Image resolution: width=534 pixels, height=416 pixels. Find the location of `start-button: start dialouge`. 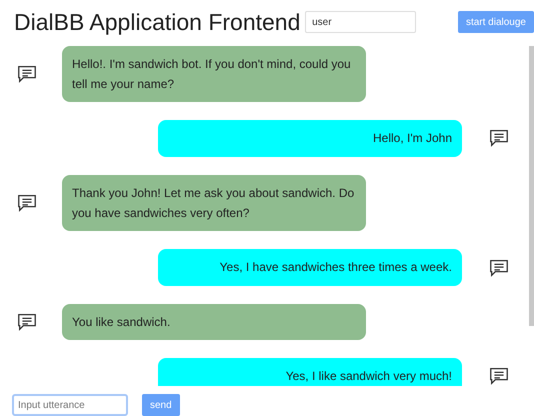

start-button: start dialouge is located at coordinates (496, 22).